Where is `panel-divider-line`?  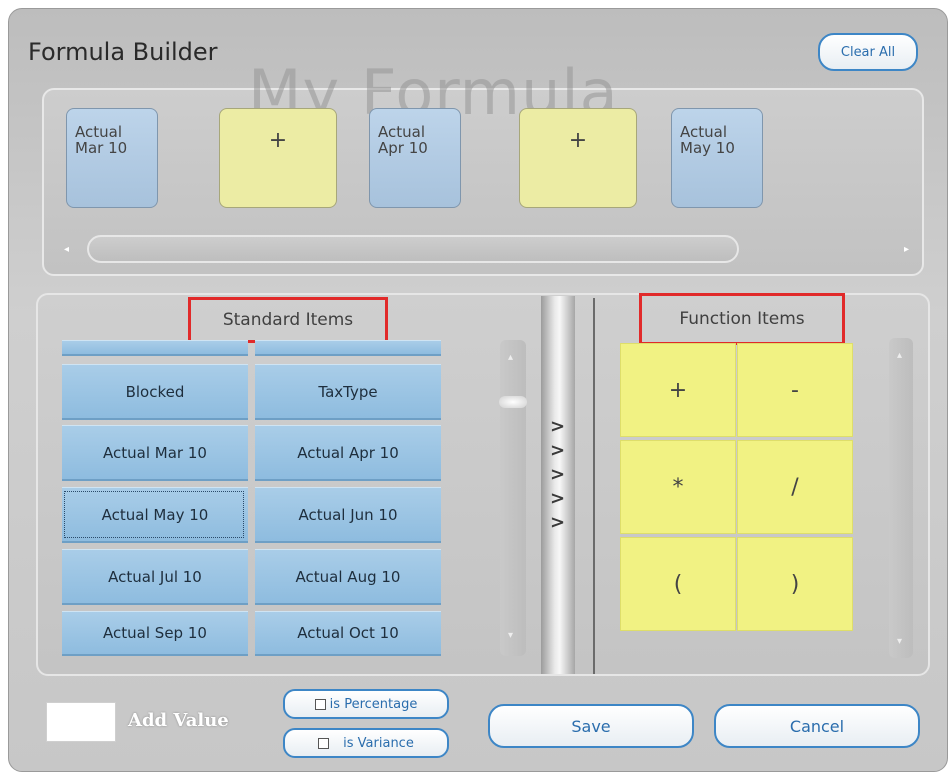 panel-divider-line is located at coordinates (594, 486).